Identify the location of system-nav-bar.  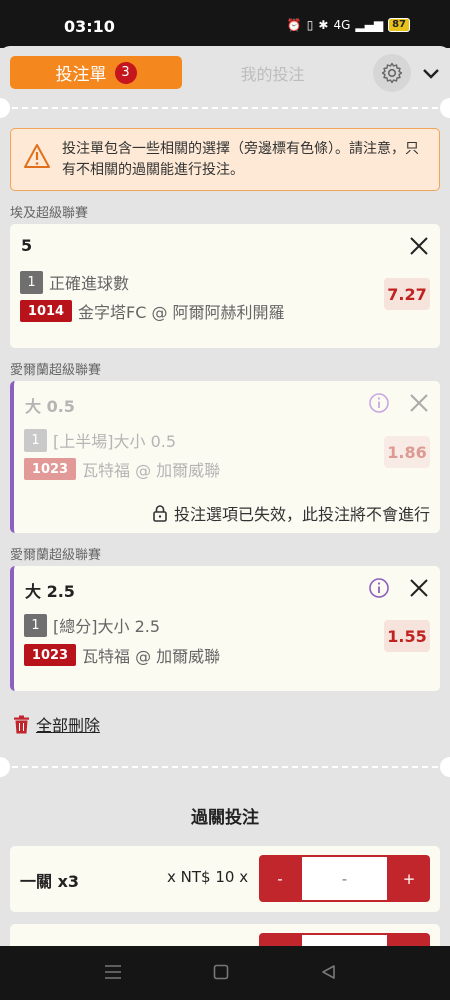
(225, 973).